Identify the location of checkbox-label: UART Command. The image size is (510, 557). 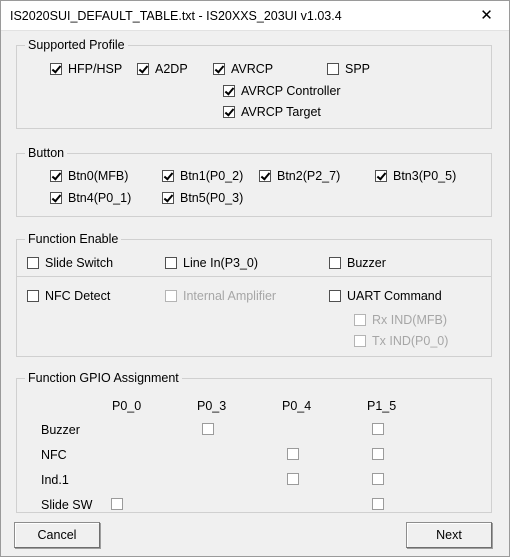
(394, 296).